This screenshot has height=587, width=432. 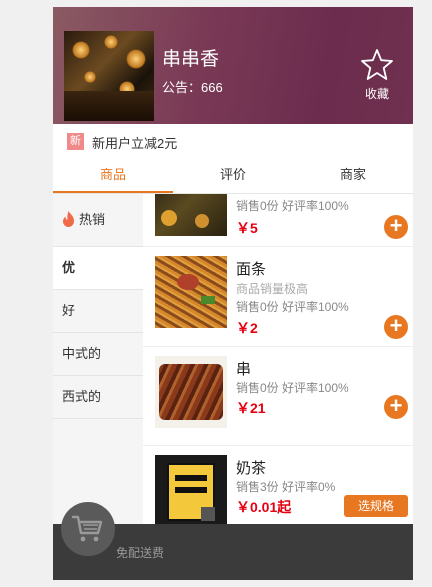 What do you see at coordinates (192, 87) in the screenshot?
I see `shop-notice: 公告：666` at bounding box center [192, 87].